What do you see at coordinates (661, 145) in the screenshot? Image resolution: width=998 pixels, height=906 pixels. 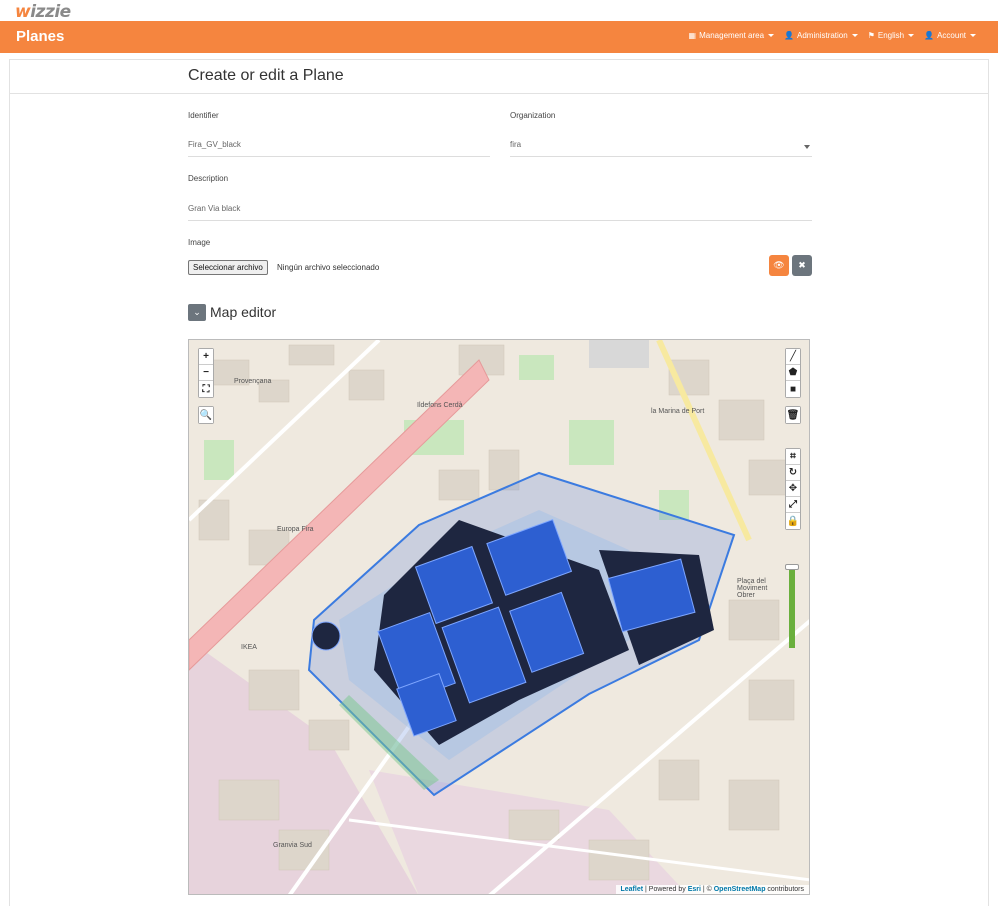 I see `organization-select: fira` at bounding box center [661, 145].